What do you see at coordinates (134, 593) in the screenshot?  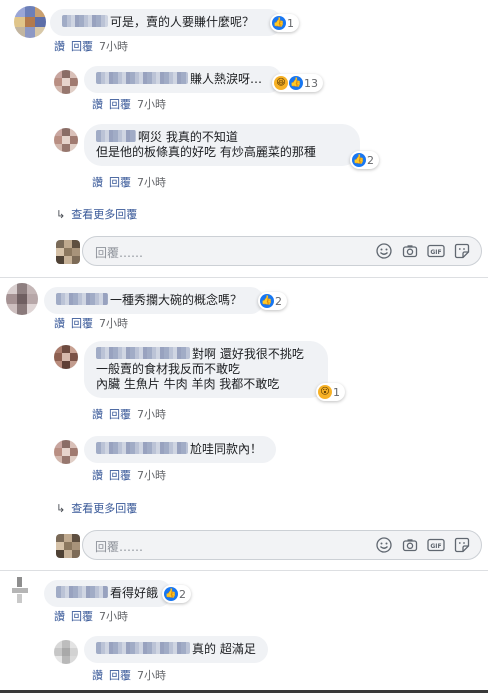 I see `comment-text: 看得好餓` at bounding box center [134, 593].